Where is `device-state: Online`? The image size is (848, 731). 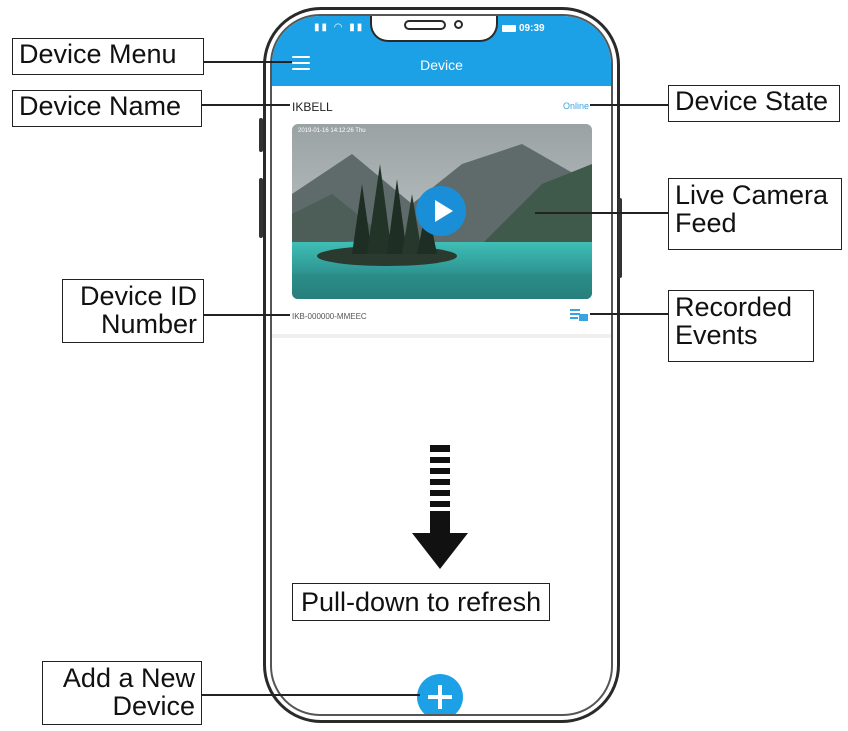 device-state: Online is located at coordinates (575, 106).